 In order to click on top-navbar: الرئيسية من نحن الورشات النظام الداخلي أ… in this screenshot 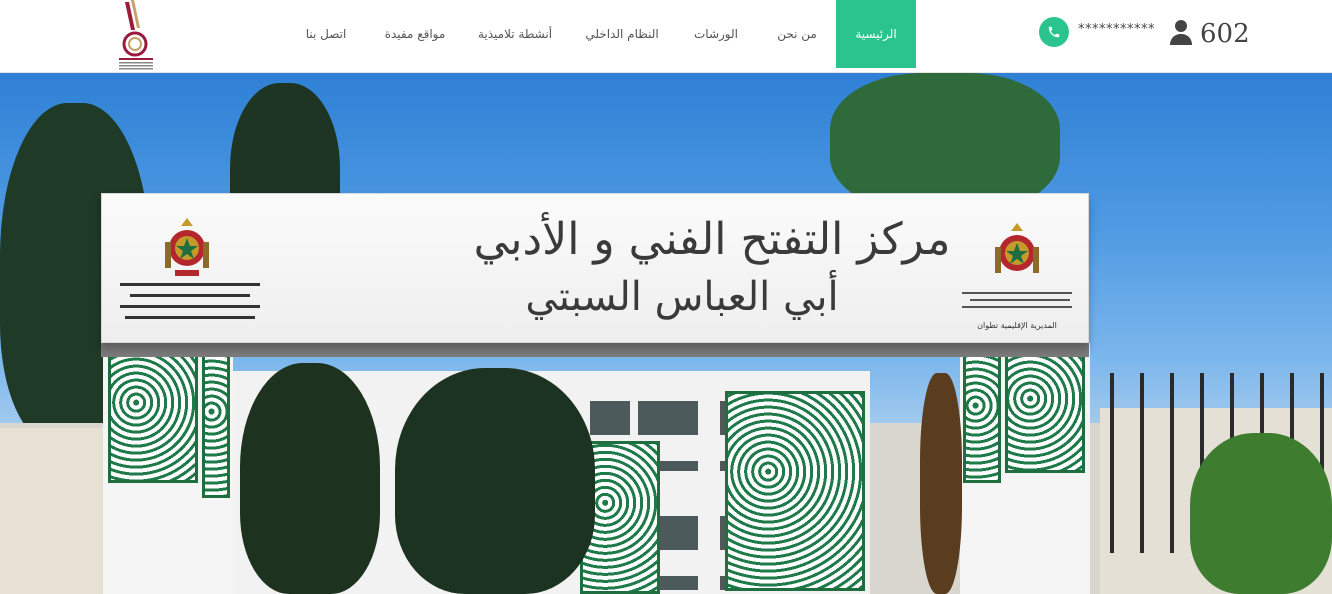, I will do `click(666, 36)`.